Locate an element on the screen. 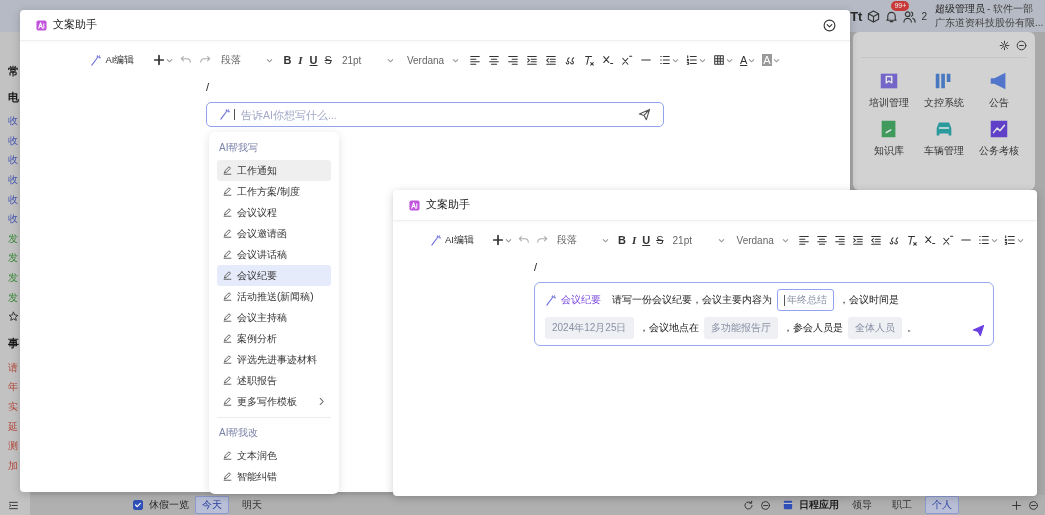 The height and width of the screenshot is (515, 1045). menu-collapse-icon is located at coordinates (13, 505).